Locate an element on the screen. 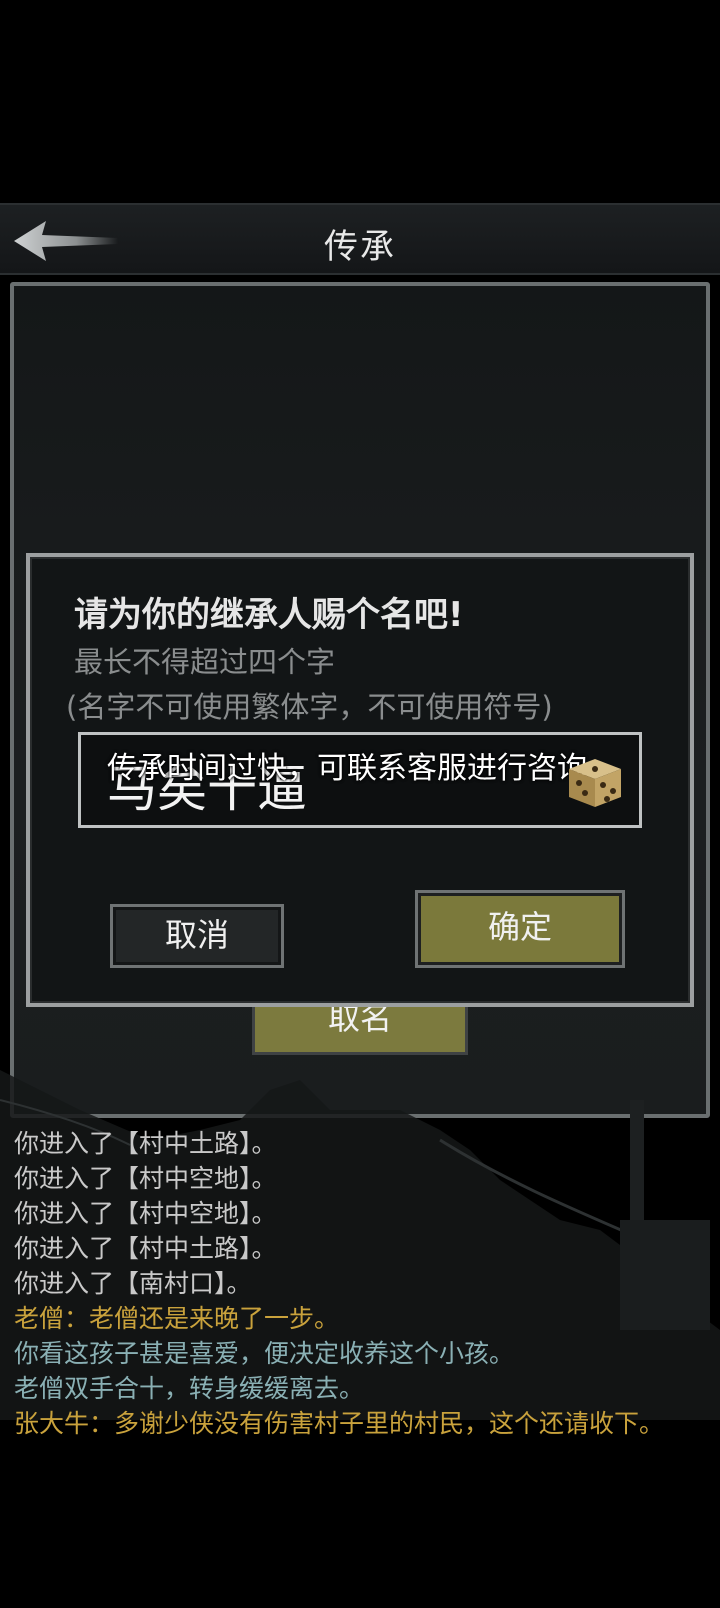 This screenshot has width=720, height=1608. cancel-button: 取消 is located at coordinates (197, 936).